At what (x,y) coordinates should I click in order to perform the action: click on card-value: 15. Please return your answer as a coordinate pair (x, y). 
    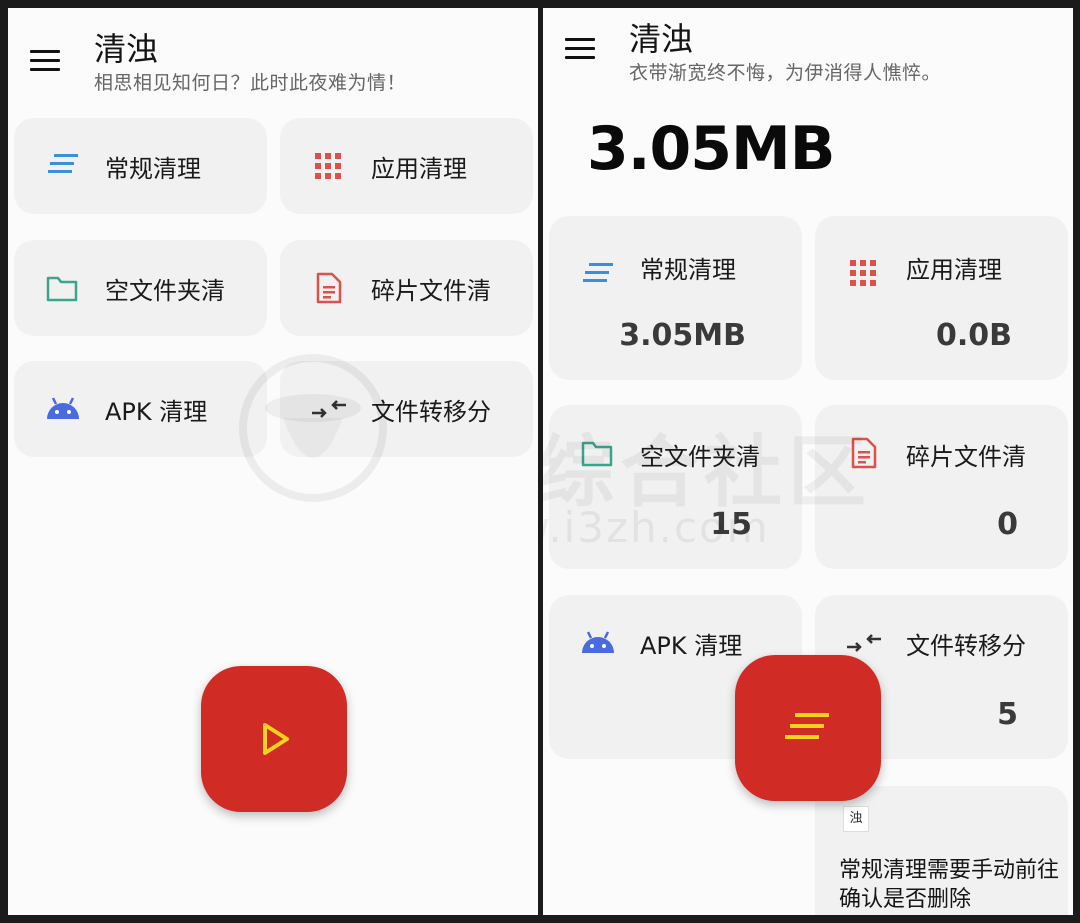
    Looking at the image, I should click on (731, 524).